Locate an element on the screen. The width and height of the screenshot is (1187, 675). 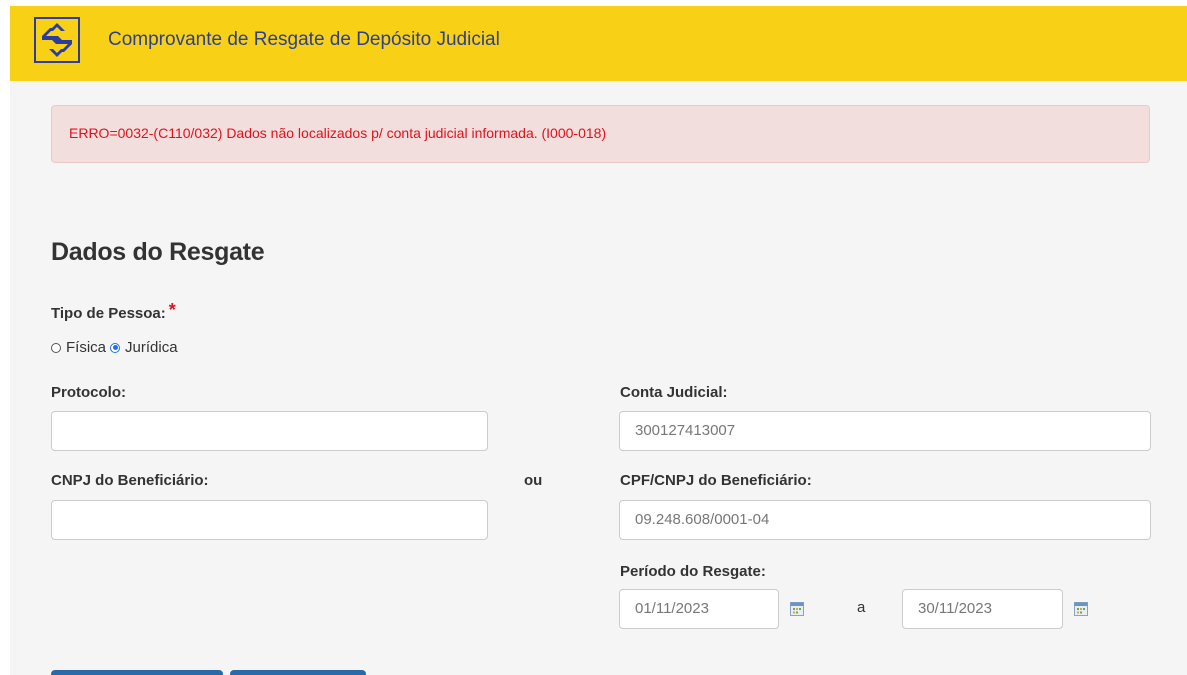
period-range-separator: a is located at coordinates (861, 607).